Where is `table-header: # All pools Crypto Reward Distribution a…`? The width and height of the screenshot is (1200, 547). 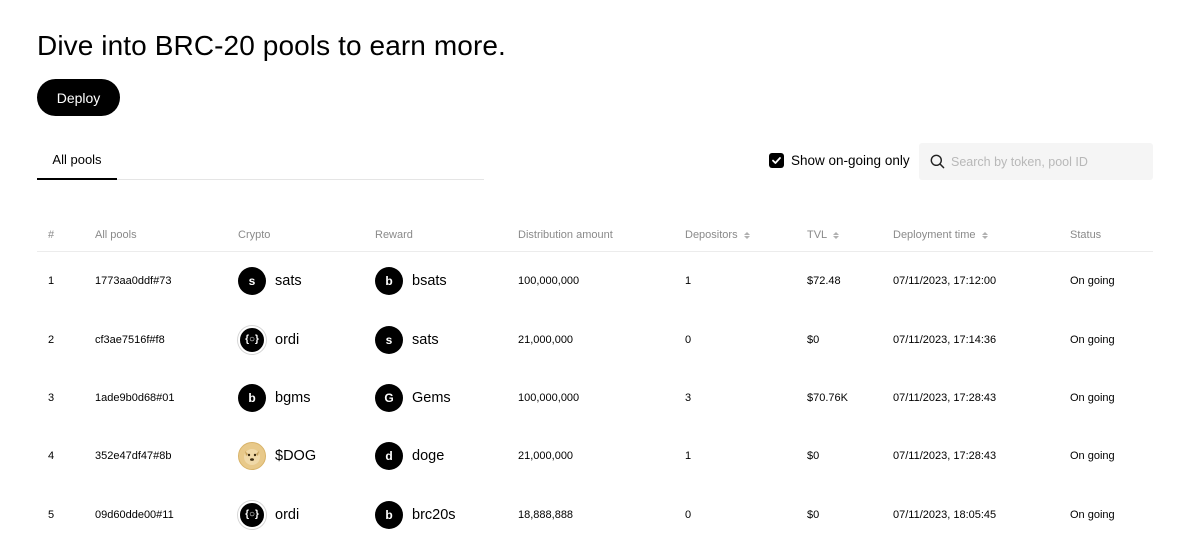
table-header: # All pools Crypto Reward Distribution a… is located at coordinates (595, 235).